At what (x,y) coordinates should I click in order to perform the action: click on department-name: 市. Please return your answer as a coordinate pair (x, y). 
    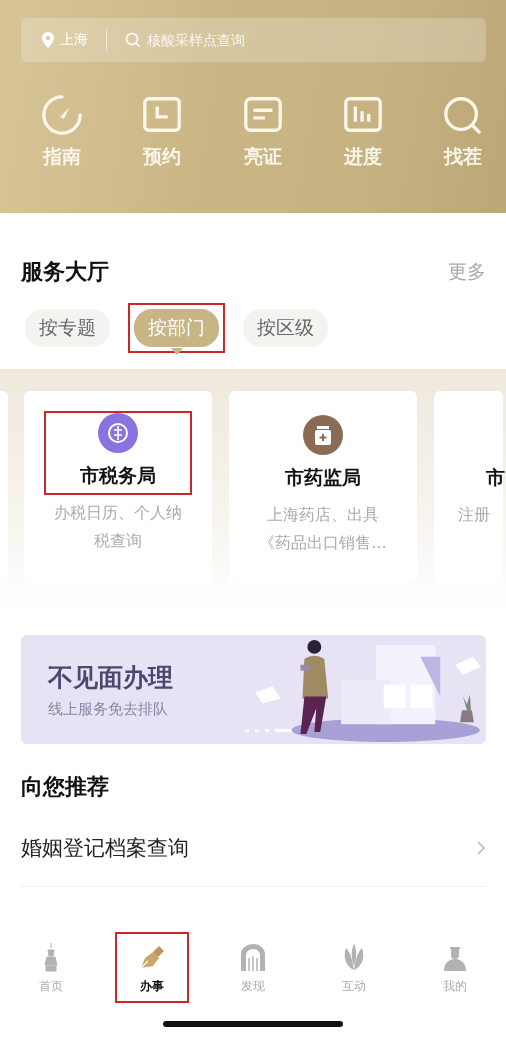
    Looking at the image, I should click on (495, 477).